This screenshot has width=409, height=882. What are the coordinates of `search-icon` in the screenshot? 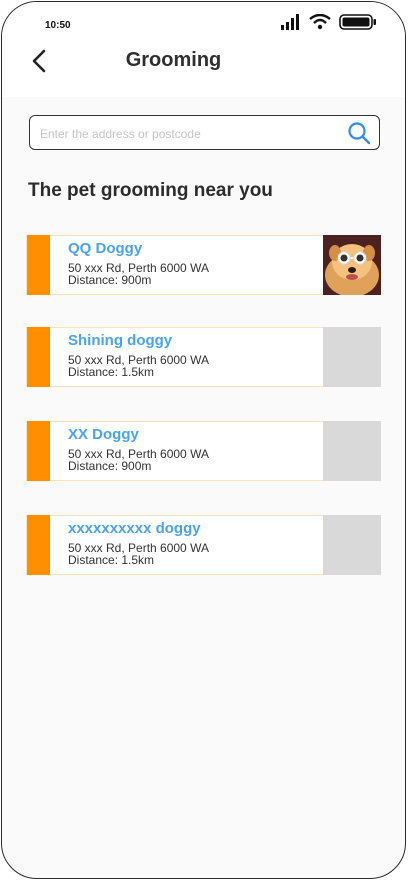 It's located at (359, 135).